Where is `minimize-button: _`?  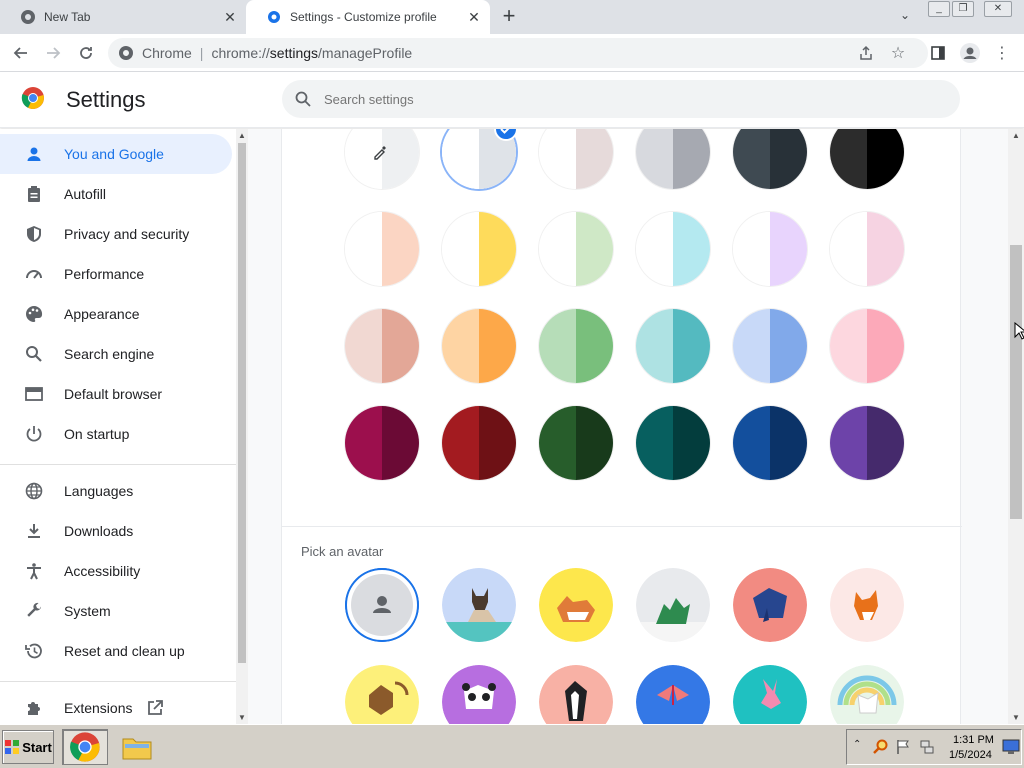
minimize-button: _ is located at coordinates (939, 9).